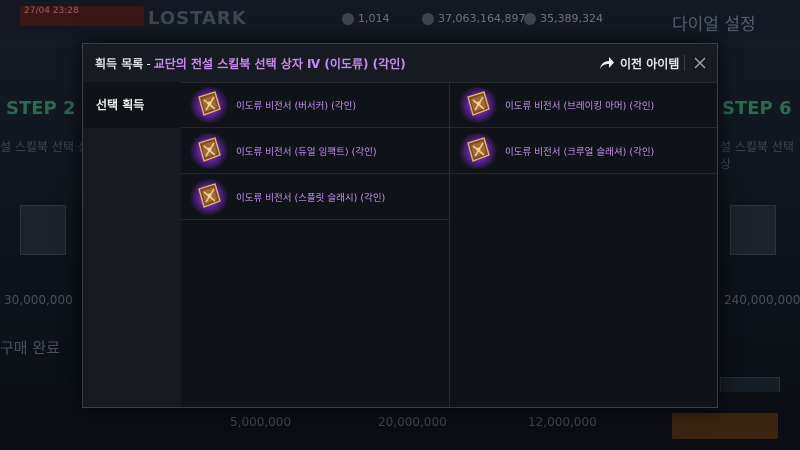  Describe the element at coordinates (38, 300) in the screenshot. I see `background-price-left: 30,000,000` at that location.